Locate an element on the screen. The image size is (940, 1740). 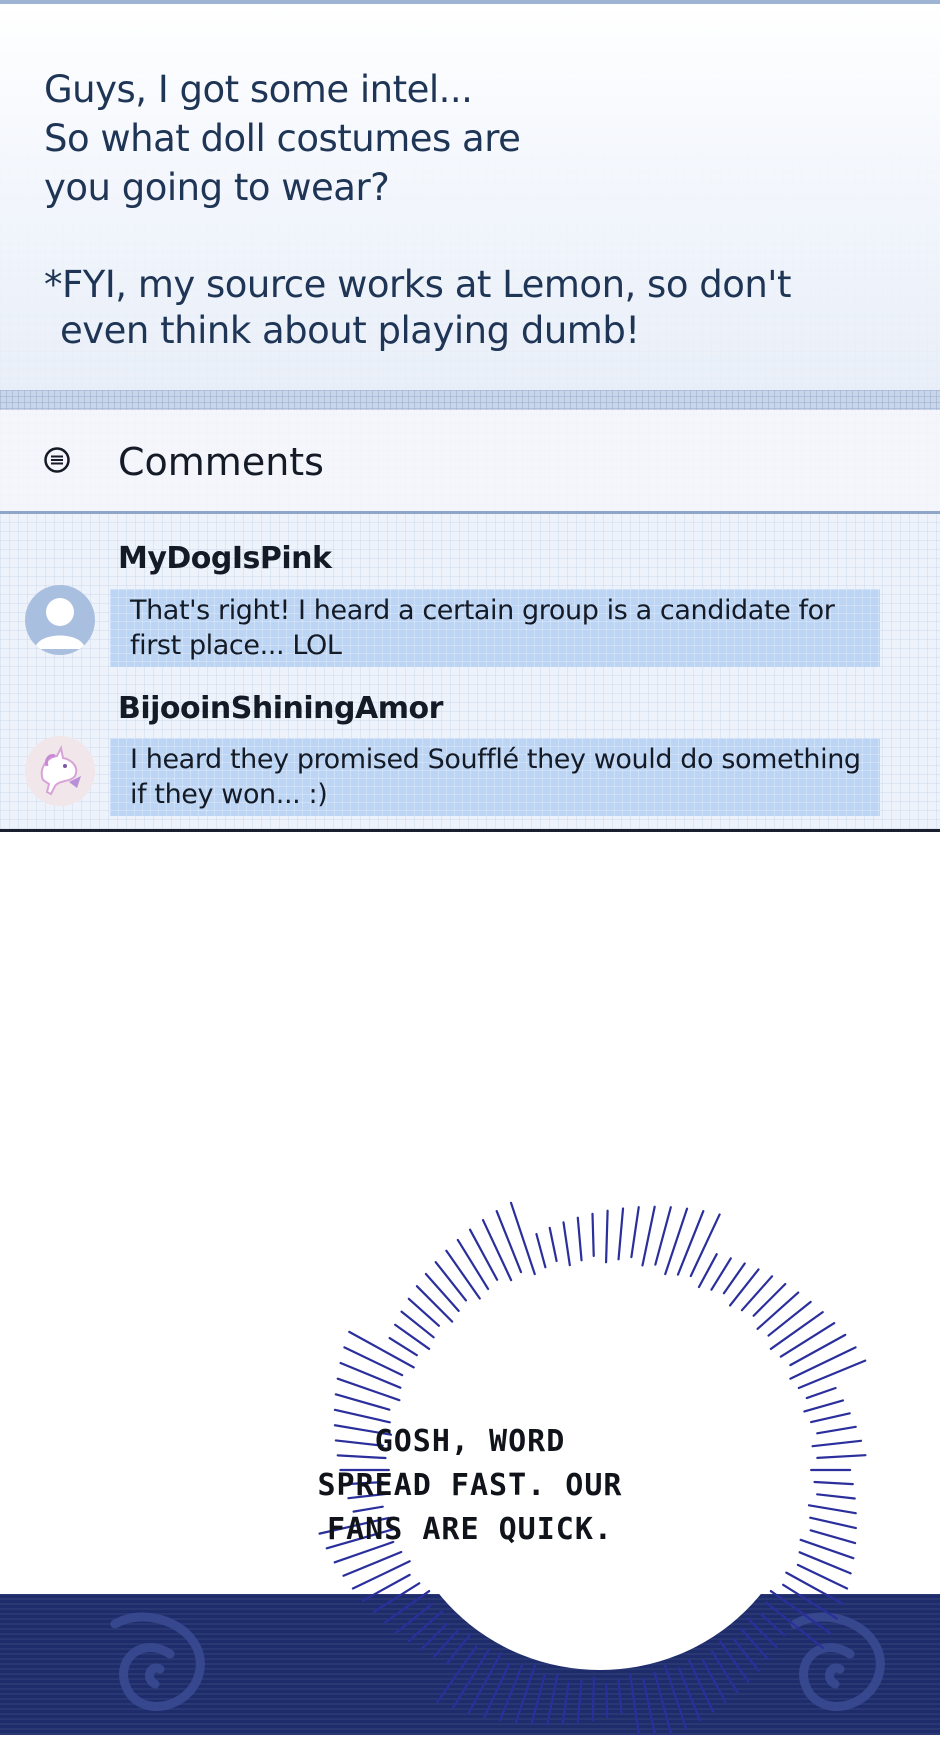
user-silhouette-icon is located at coordinates (60, 623).